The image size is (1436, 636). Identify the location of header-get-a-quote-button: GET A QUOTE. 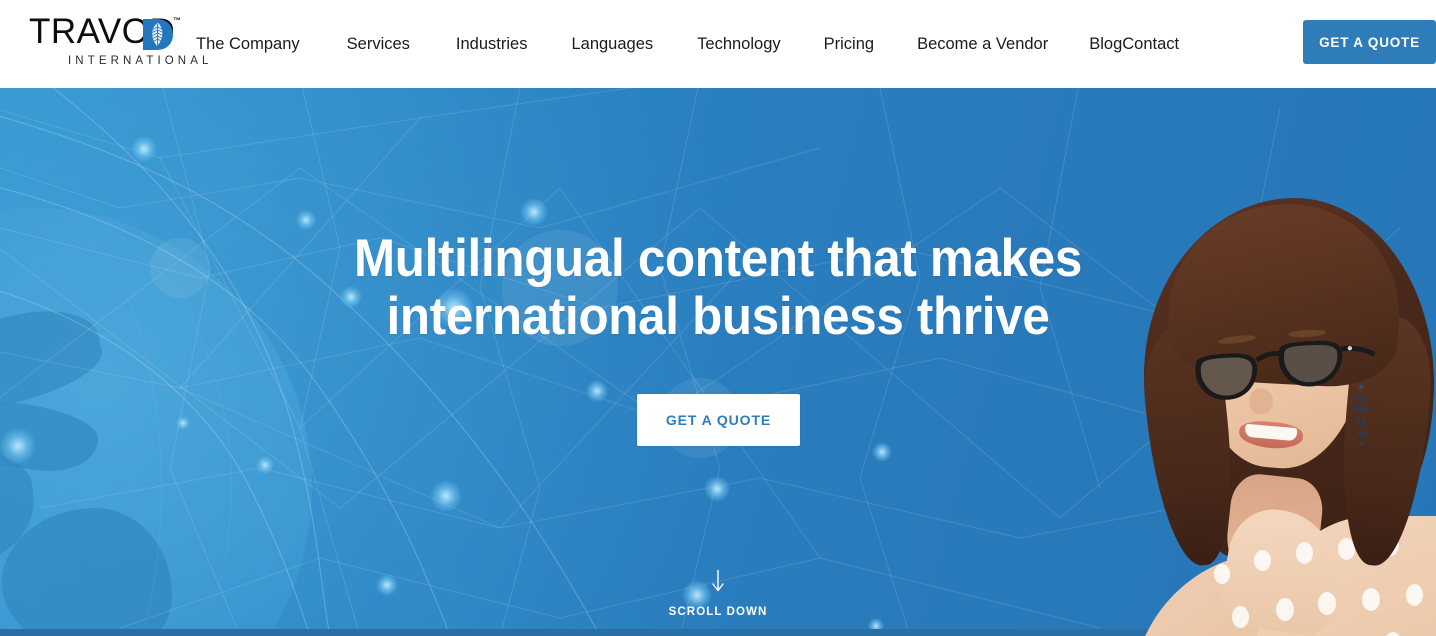
(1369, 42).